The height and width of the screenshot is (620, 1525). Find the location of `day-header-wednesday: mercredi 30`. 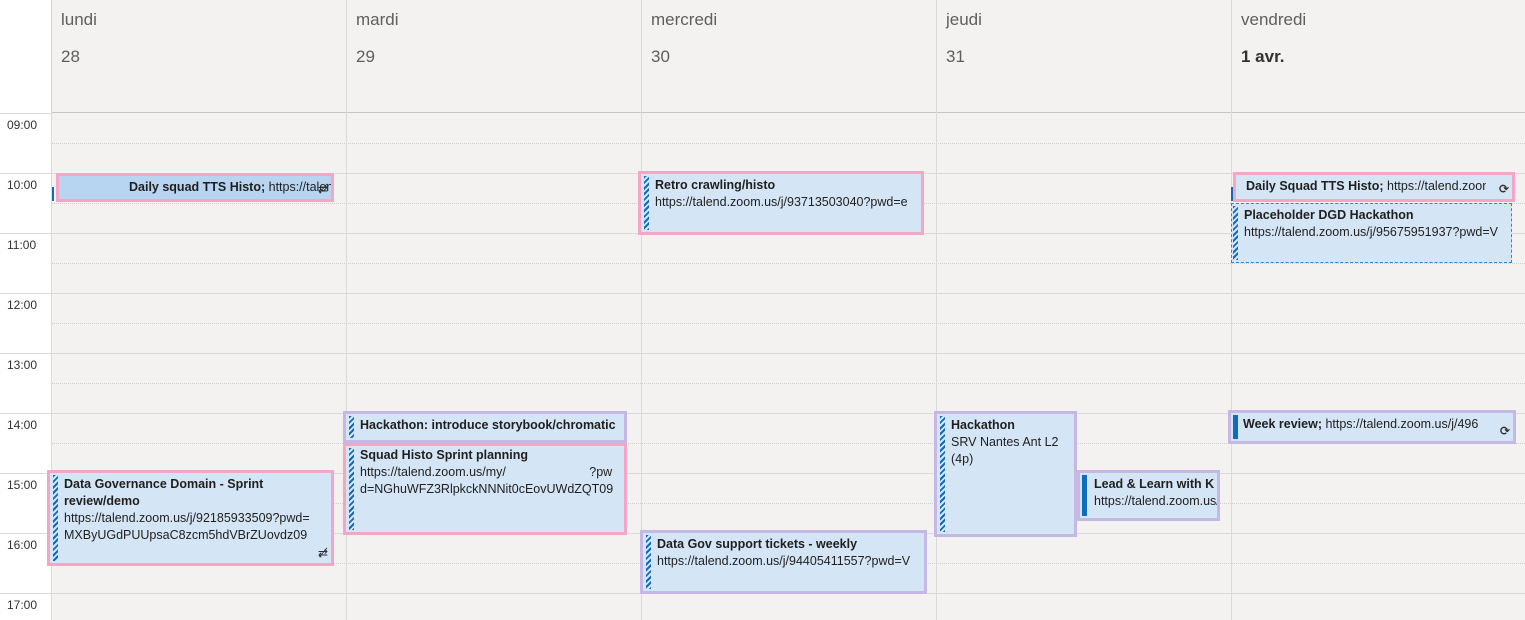

day-header-wednesday: mercredi 30 is located at coordinates (788, 56).